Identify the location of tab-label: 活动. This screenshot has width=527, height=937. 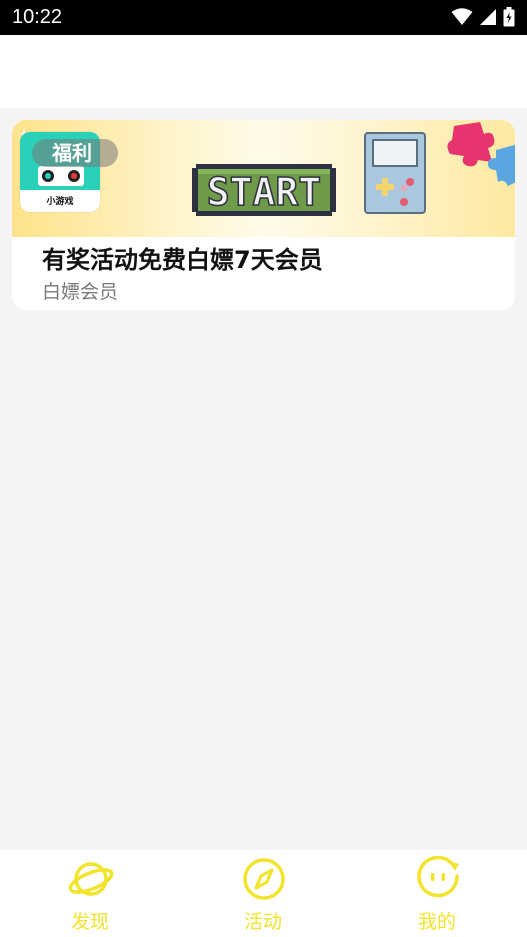
(262, 922).